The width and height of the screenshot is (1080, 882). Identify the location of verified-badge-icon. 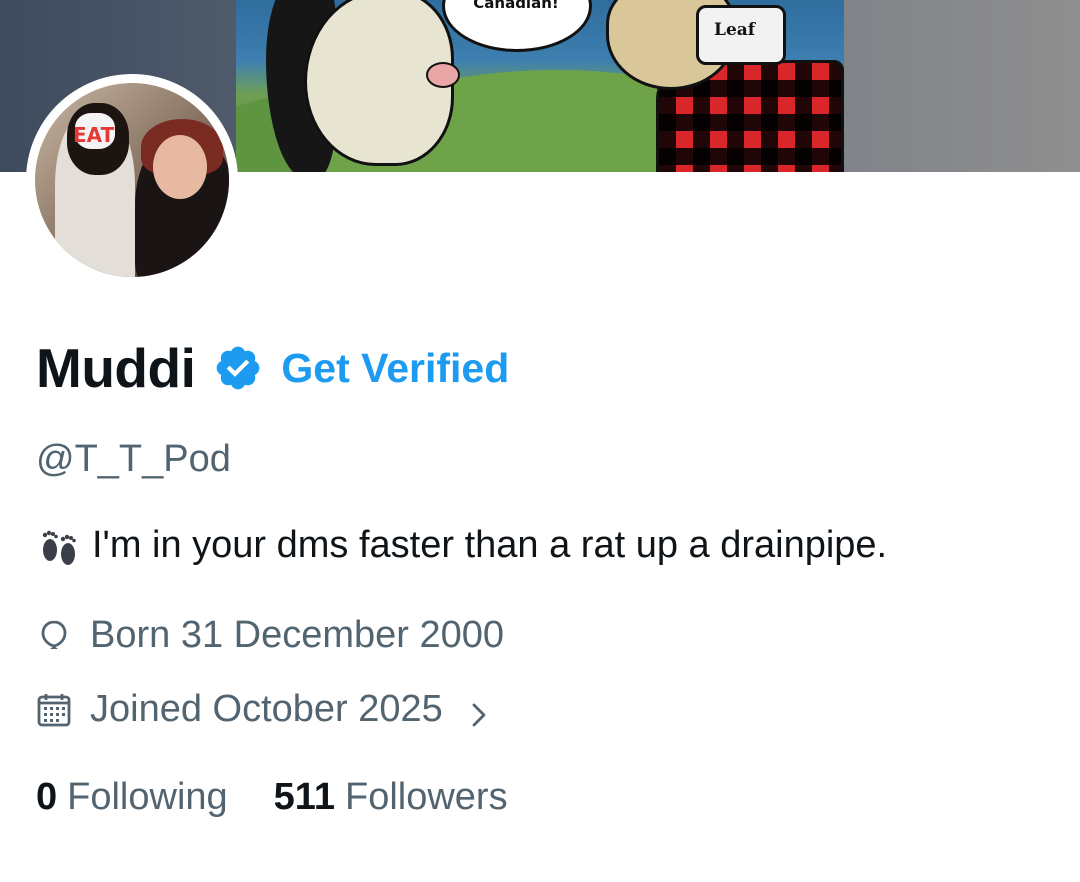
(238, 368).